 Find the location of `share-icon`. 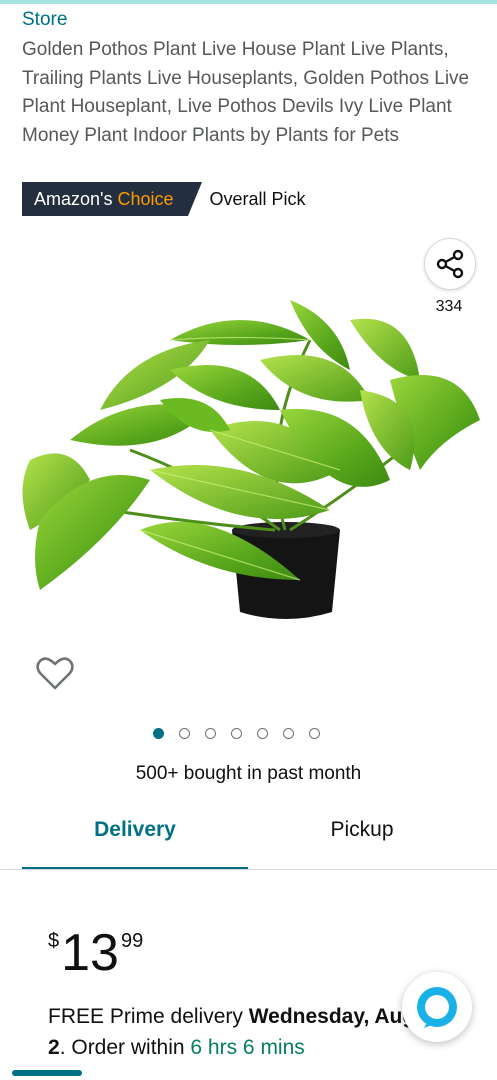

share-icon is located at coordinates (450, 264).